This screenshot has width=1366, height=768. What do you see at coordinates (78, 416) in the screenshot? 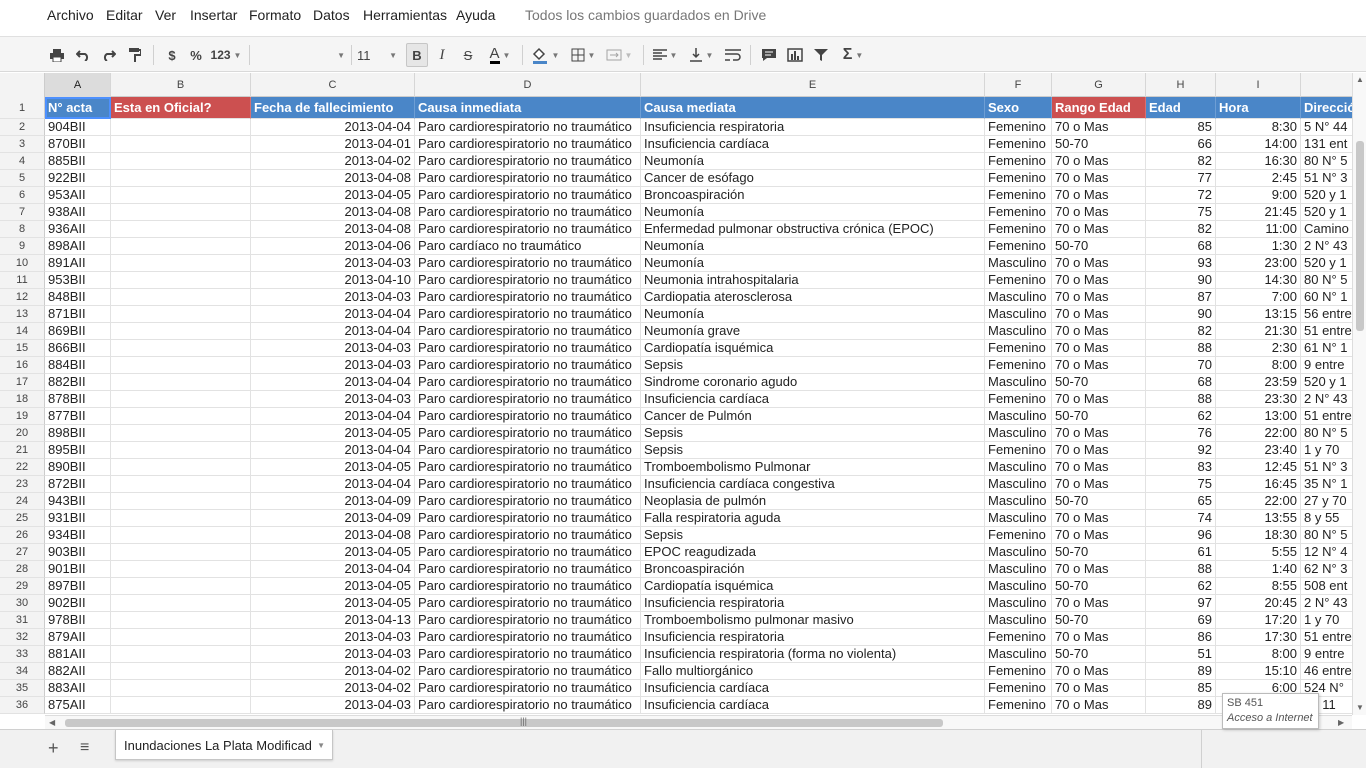
I see `table-cell: 877BII` at bounding box center [78, 416].